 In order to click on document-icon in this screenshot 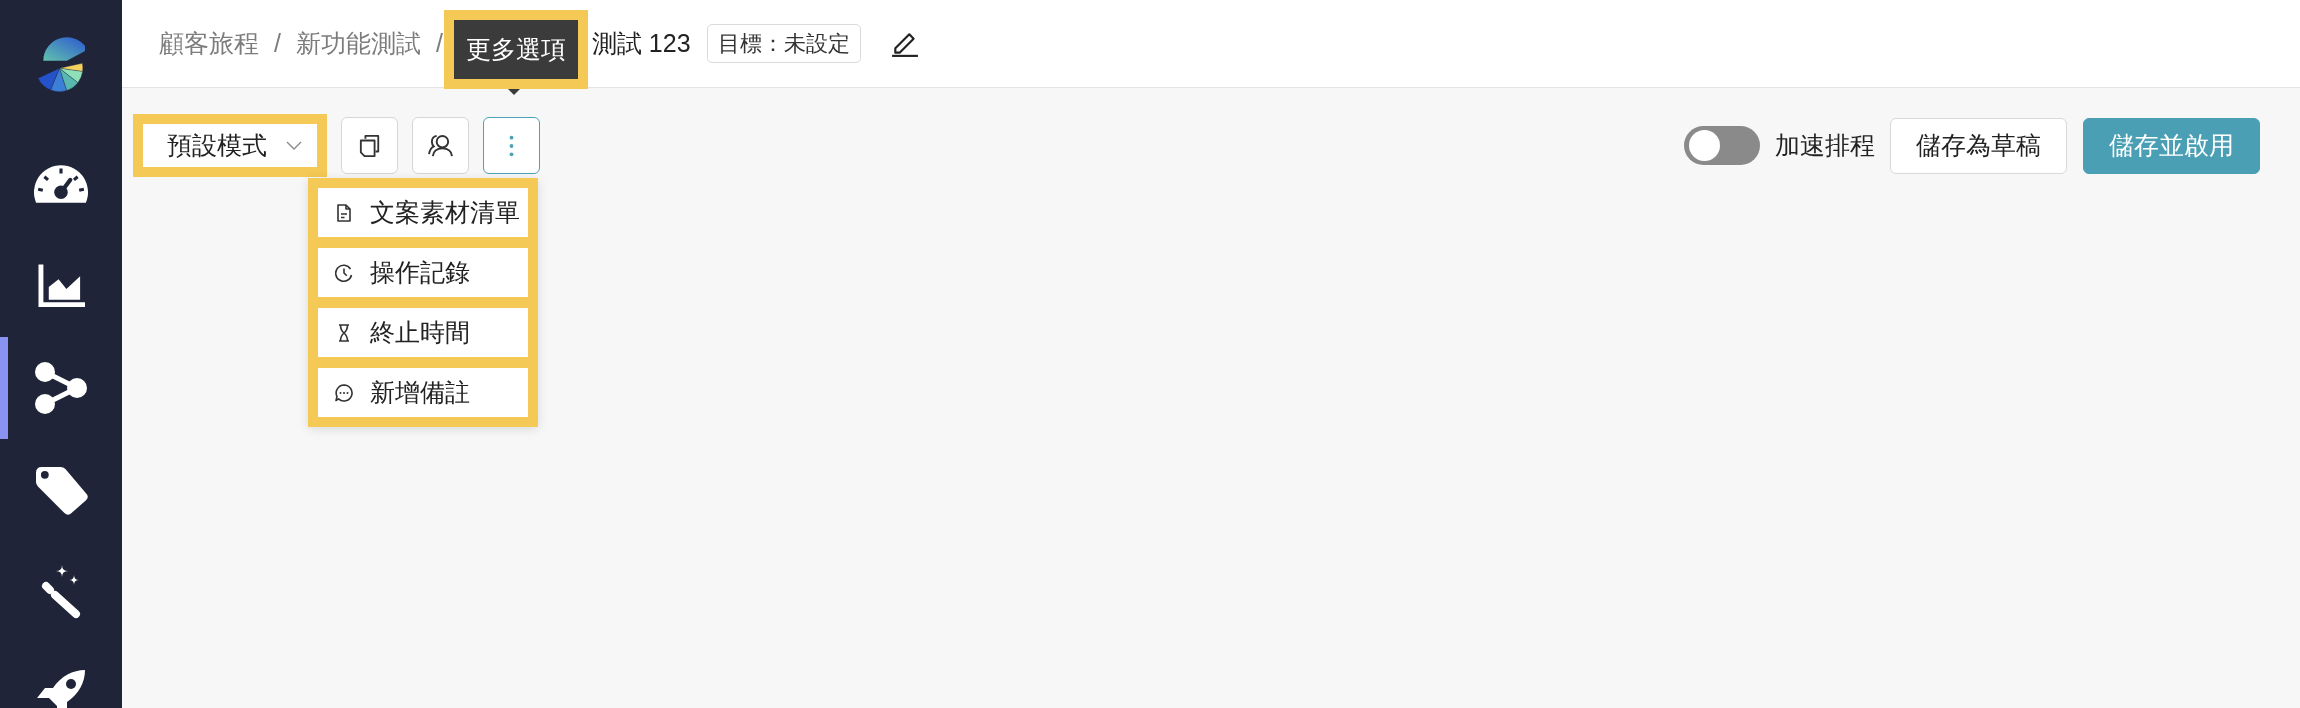, I will do `click(344, 212)`.